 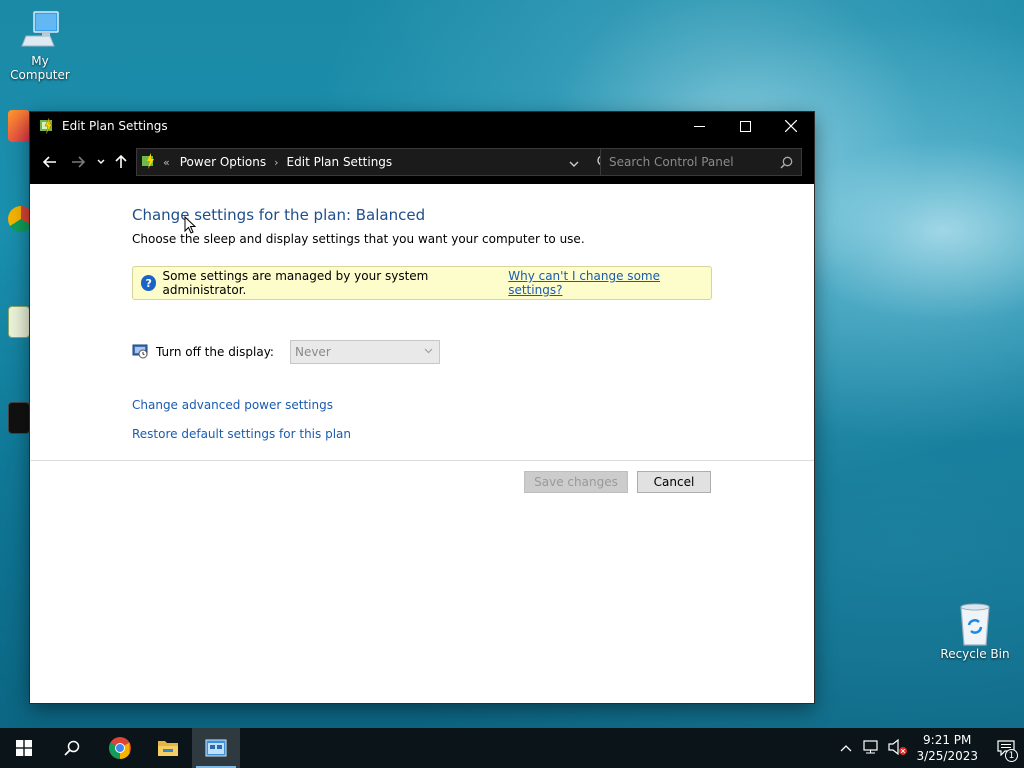 I want to click on recent-locations-button, so click(x=101, y=162).